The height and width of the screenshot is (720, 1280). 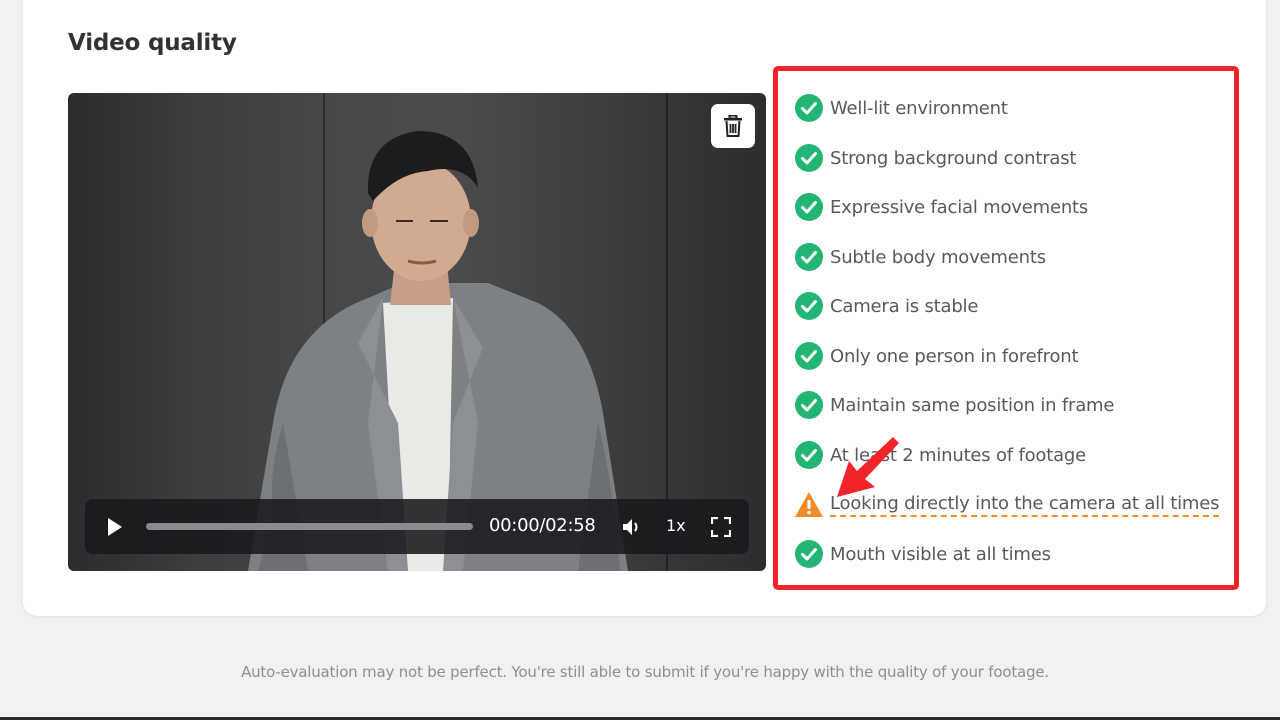 What do you see at coordinates (152, 43) in the screenshot?
I see `section-title: Video quality` at bounding box center [152, 43].